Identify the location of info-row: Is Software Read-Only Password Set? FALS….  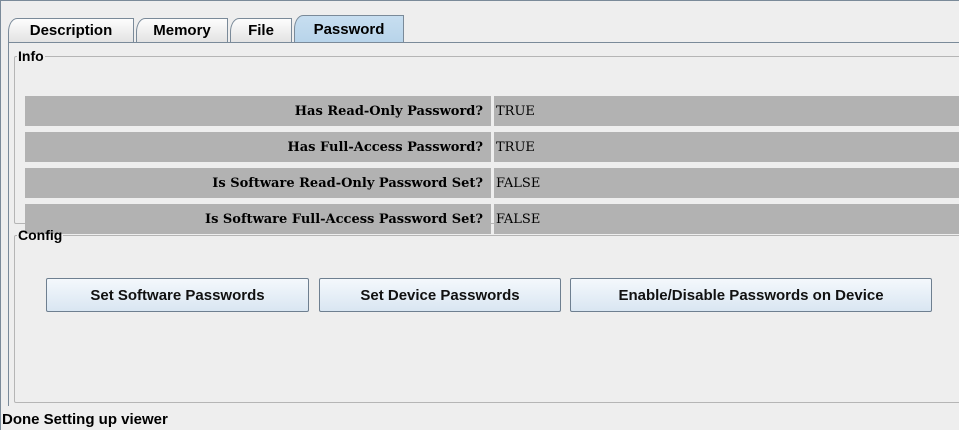
(492, 183).